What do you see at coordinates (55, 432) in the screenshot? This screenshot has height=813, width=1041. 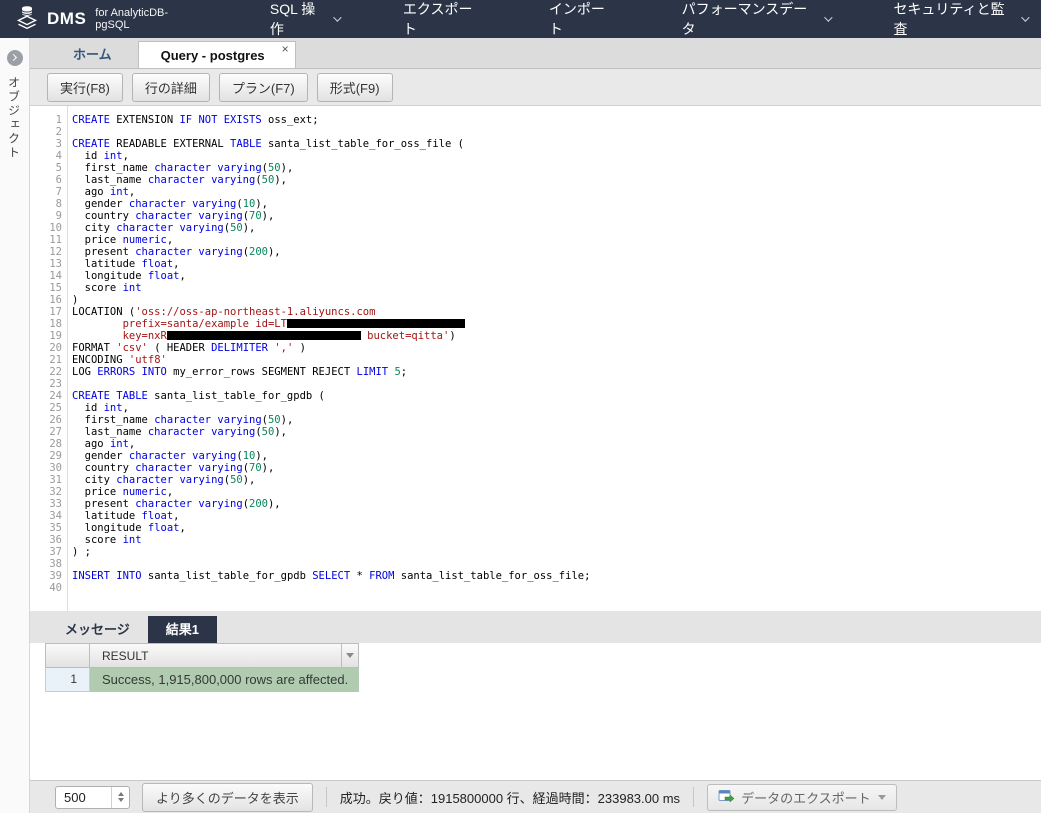 I see `line-number: 27` at bounding box center [55, 432].